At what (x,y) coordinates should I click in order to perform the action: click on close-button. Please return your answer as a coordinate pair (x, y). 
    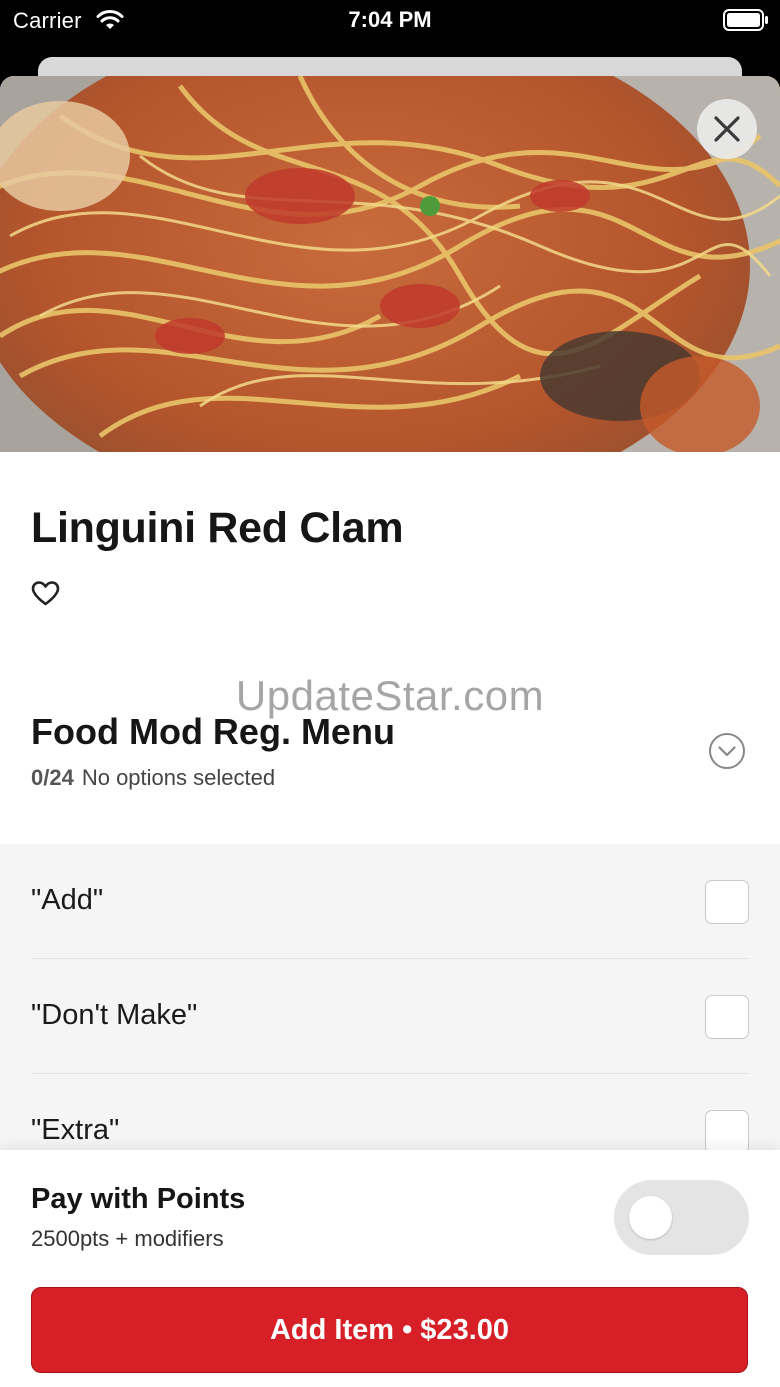
    Looking at the image, I should click on (727, 129).